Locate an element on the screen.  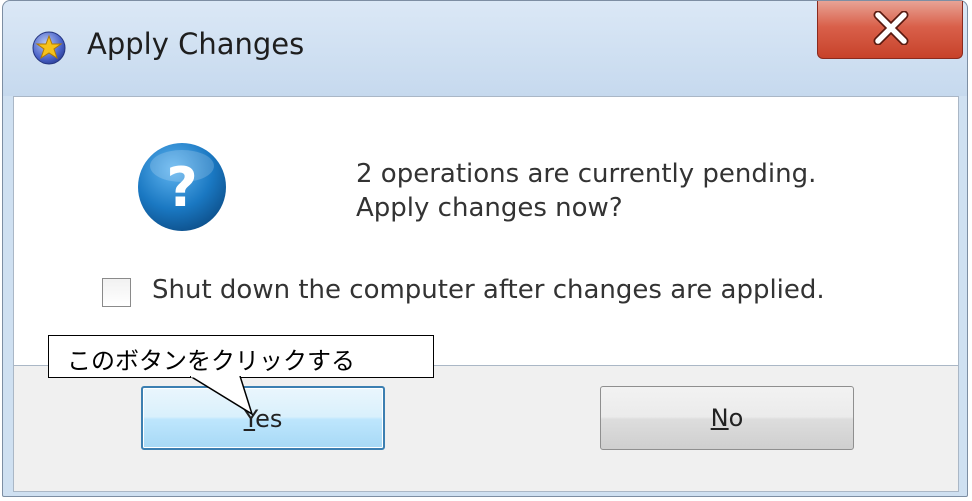
close-x-icon is located at coordinates (891, 28).